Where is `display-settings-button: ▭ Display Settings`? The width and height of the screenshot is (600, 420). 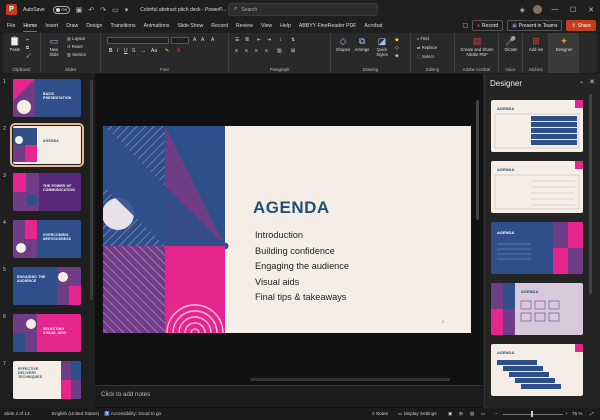 display-settings-button: ▭ Display Settings is located at coordinates (417, 414).